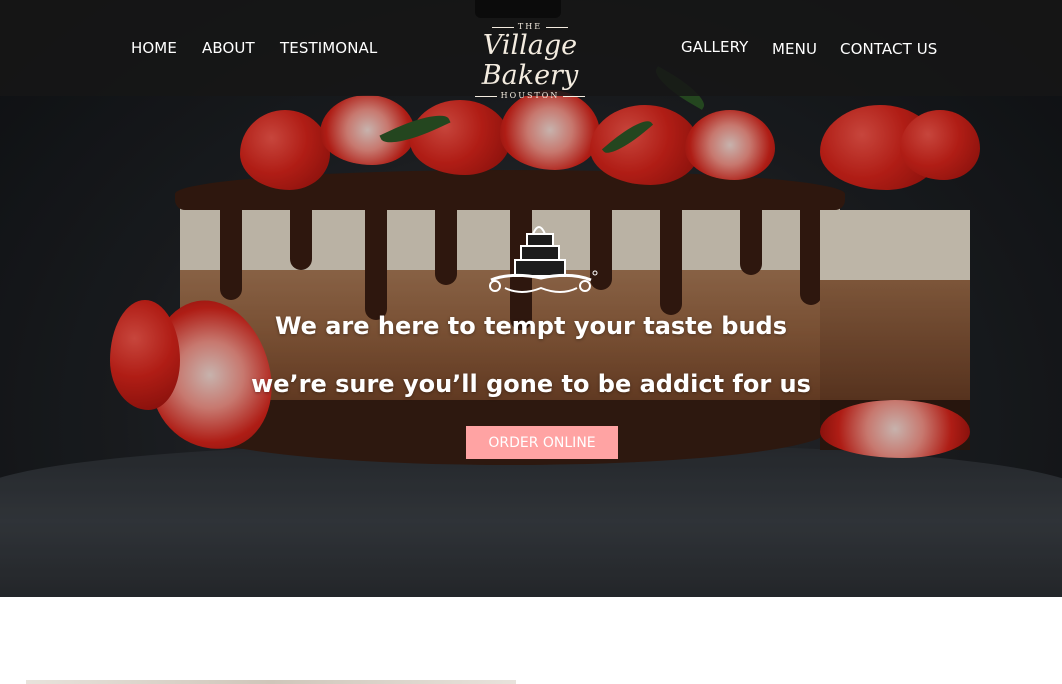 Image resolution: width=1062 pixels, height=684 pixels. I want to click on nav-about: ABOUT, so click(228, 48).